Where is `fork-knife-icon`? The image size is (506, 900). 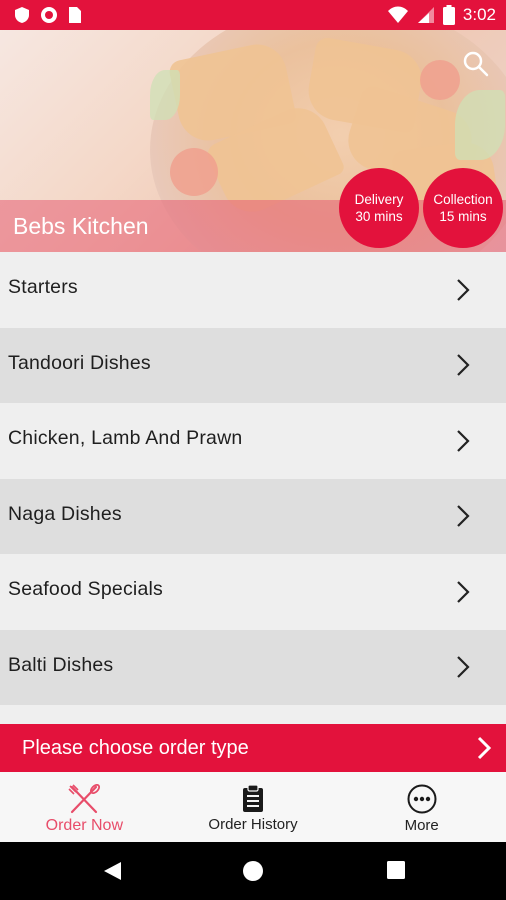
fork-knife-icon is located at coordinates (84, 798).